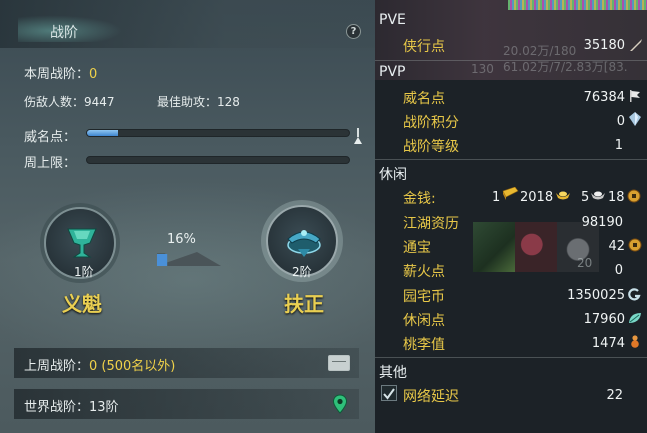 This screenshot has width=647, height=433. Describe the element at coordinates (634, 294) in the screenshot. I see `g-coin-icon` at that location.